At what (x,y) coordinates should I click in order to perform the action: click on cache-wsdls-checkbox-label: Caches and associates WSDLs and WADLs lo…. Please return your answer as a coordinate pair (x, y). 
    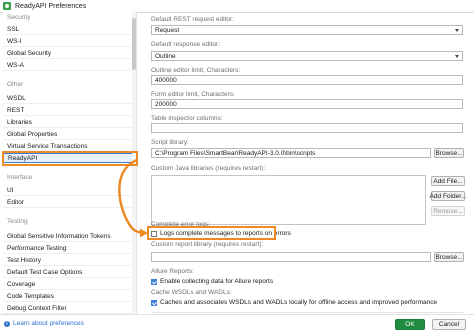
    Looking at the image, I should click on (299, 302).